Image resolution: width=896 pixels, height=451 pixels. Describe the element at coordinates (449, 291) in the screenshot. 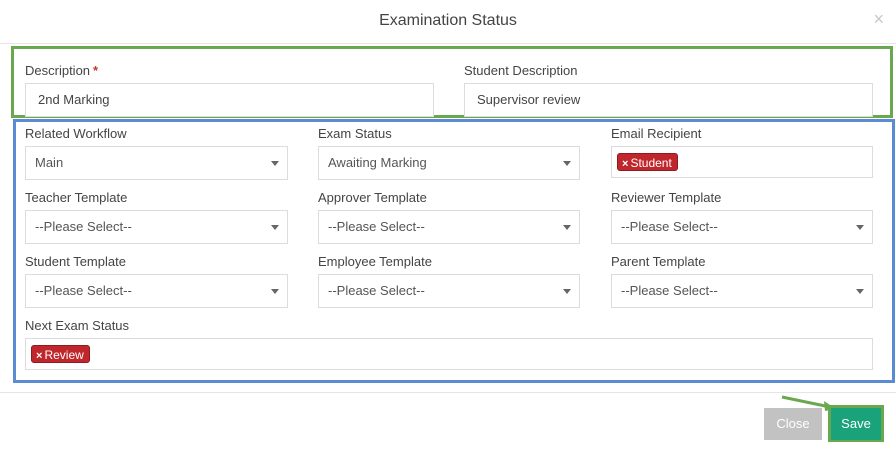

I see `employee-template-select: --Please Select--` at that location.